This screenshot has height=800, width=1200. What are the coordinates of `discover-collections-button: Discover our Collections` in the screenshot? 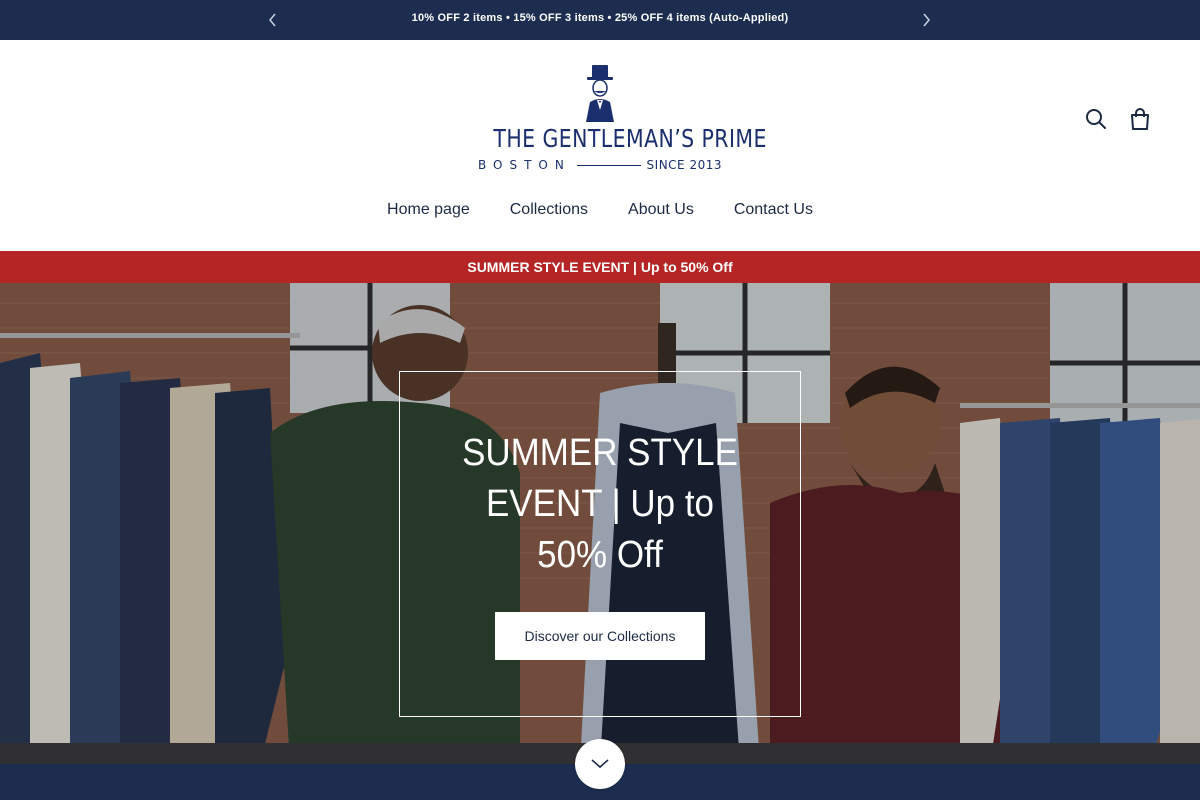 It's located at (600, 636).